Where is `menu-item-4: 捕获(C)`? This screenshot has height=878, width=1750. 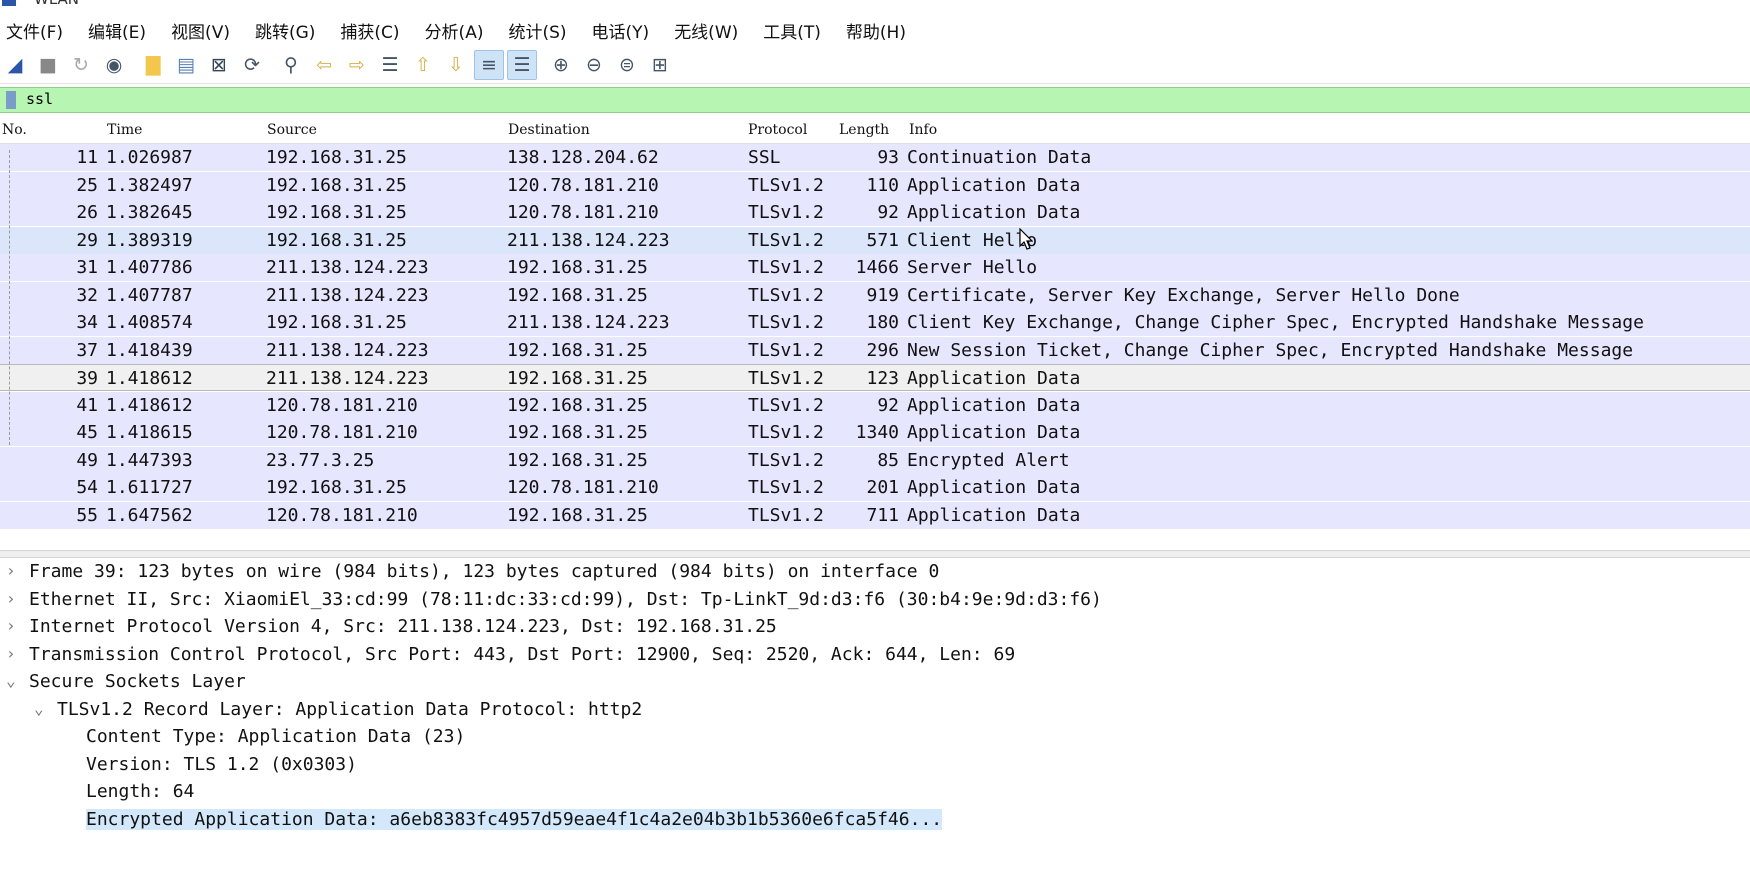
menu-item-4: 捕获(C) is located at coordinates (369, 30).